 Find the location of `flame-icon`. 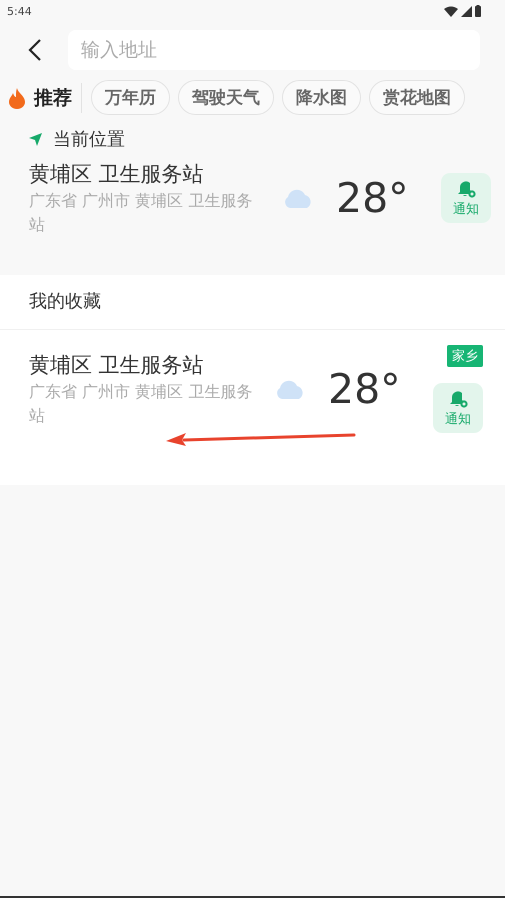

flame-icon is located at coordinates (17, 97).